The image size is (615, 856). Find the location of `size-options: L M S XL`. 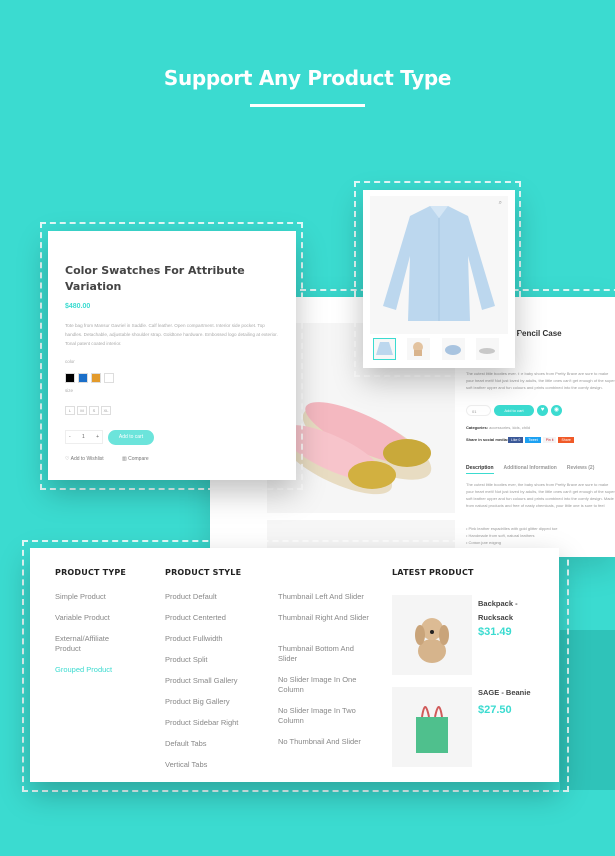

size-options: L M S XL is located at coordinates (89, 408).